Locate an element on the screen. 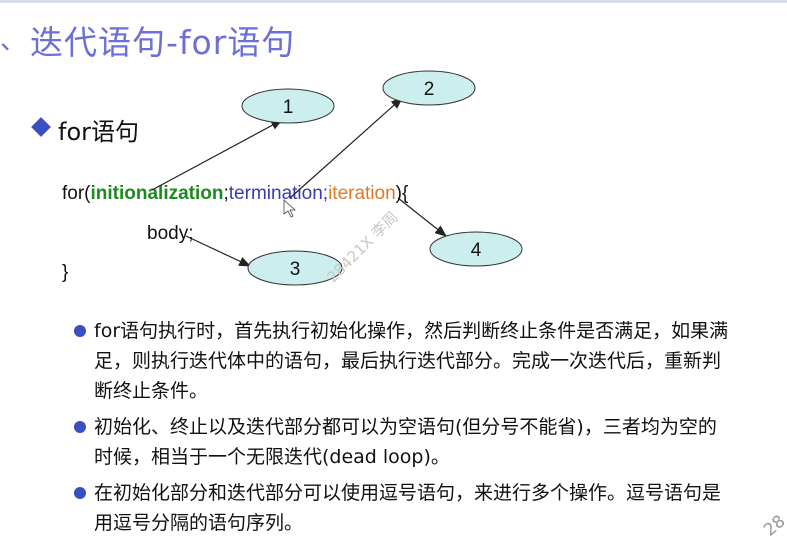  ellipse-4: 4 is located at coordinates (476, 249).